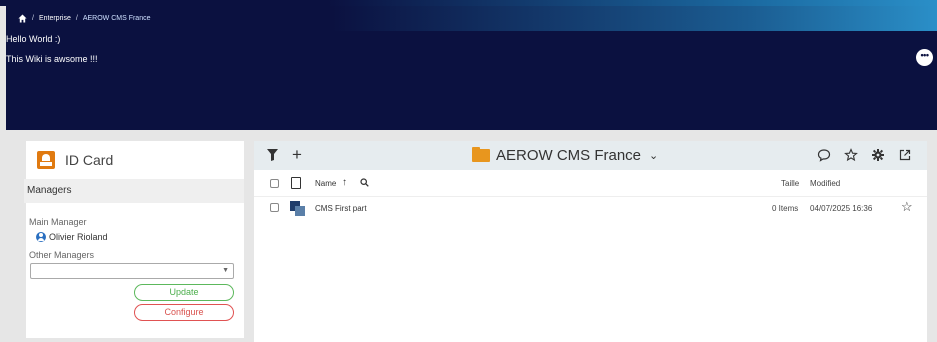  What do you see at coordinates (654, 156) in the screenshot?
I see `chevron-down-icon: ⌄` at bounding box center [654, 156].